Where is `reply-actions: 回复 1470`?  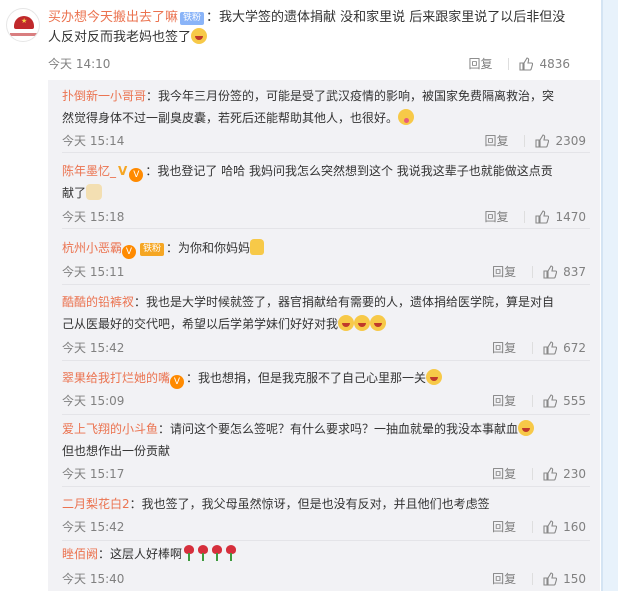
reply-actions: 回复 1470 is located at coordinates (535, 216).